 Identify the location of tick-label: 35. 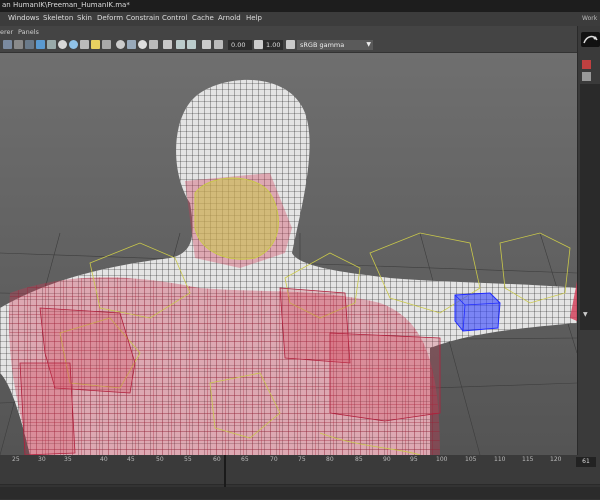
(68, 459).